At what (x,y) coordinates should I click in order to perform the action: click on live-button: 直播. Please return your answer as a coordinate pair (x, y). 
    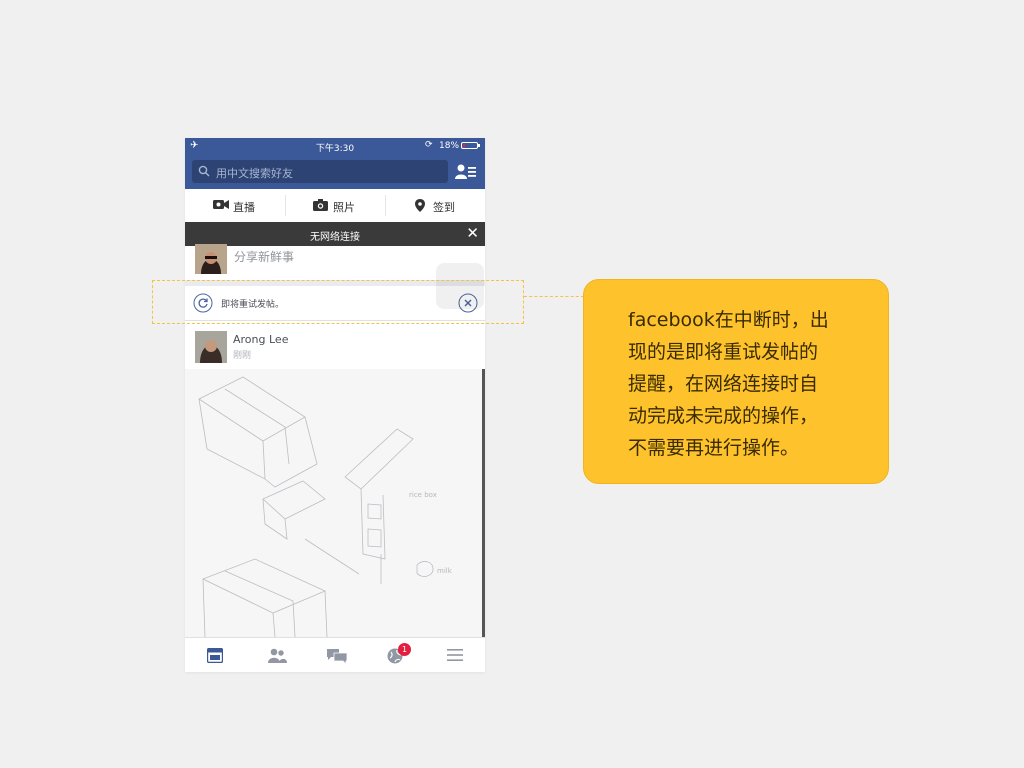
    Looking at the image, I should click on (235, 205).